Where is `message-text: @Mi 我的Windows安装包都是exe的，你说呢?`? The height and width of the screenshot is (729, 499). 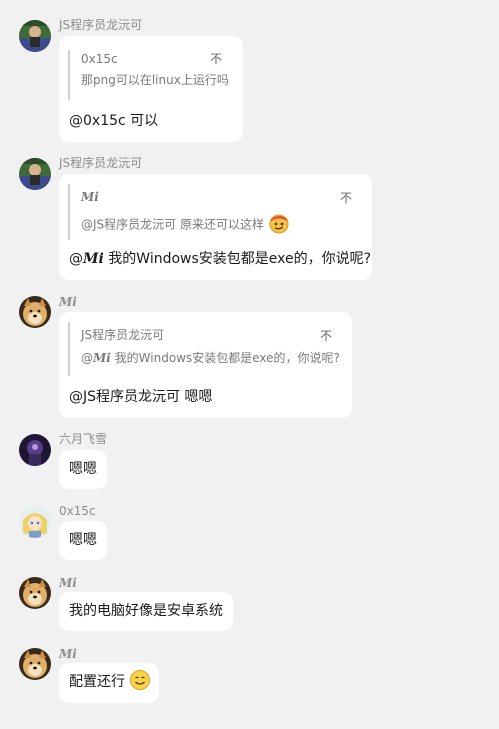
message-text: @Mi 我的Windows安装包都是exe的，你说呢? is located at coordinates (220, 259).